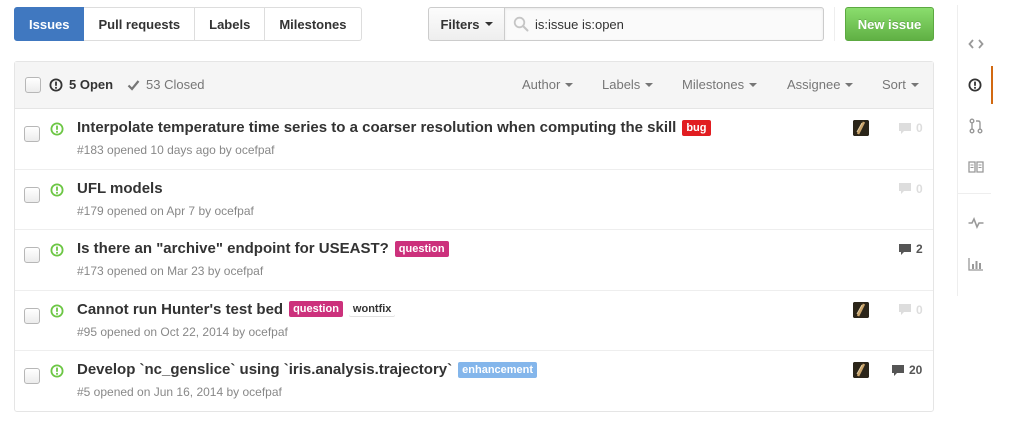 The height and width of the screenshot is (426, 1013). I want to click on subnav-pull-requests: Pull requests, so click(140, 24).